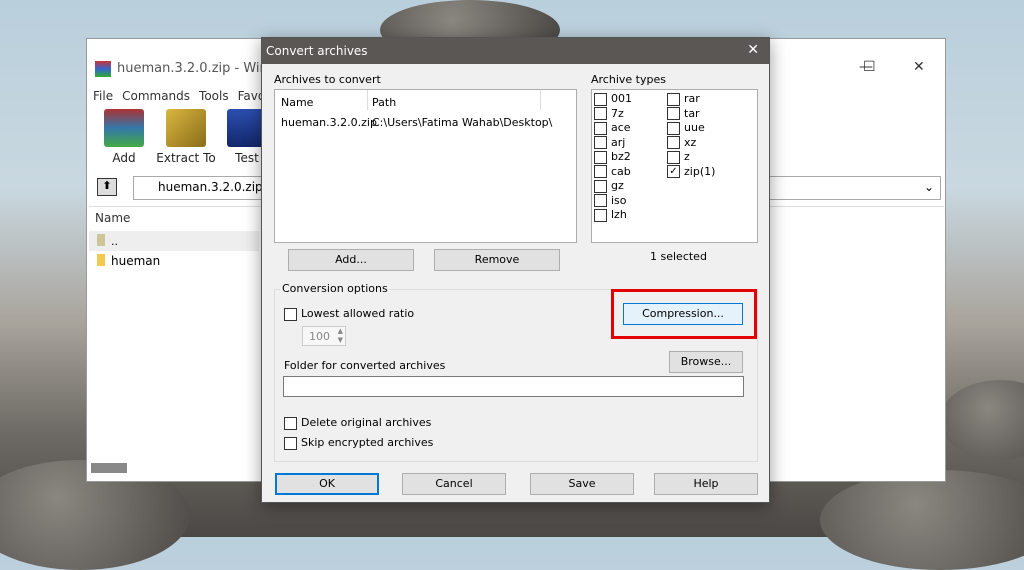 The width and height of the screenshot is (1024, 570). I want to click on archive-type-cab: cab, so click(612, 171).